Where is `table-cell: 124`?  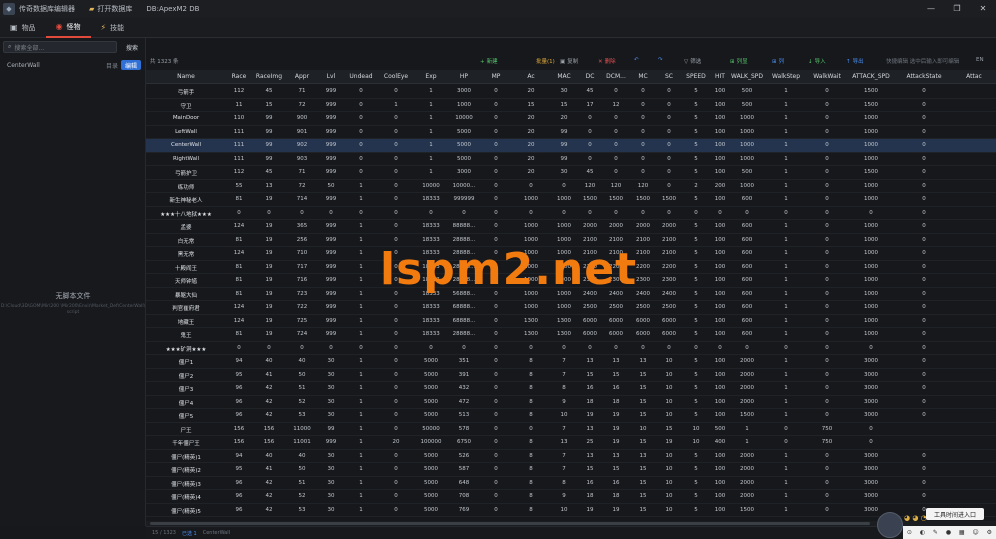 table-cell: 124 is located at coordinates (239, 307).